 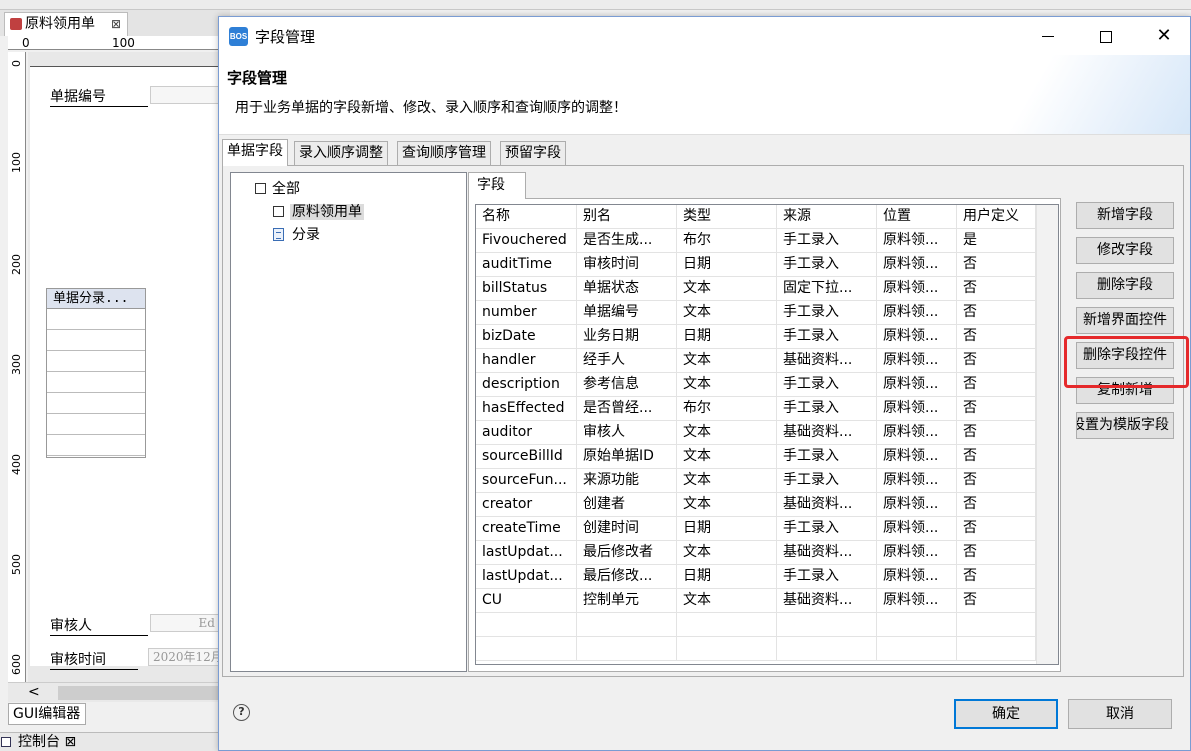 I want to click on column-header-alias: 别名, so click(x=627, y=217).